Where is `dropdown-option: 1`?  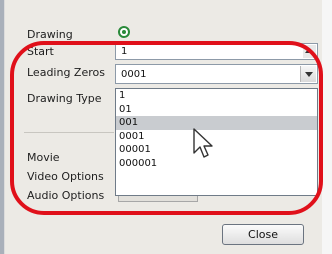
dropdown-option: 1 is located at coordinates (216, 96).